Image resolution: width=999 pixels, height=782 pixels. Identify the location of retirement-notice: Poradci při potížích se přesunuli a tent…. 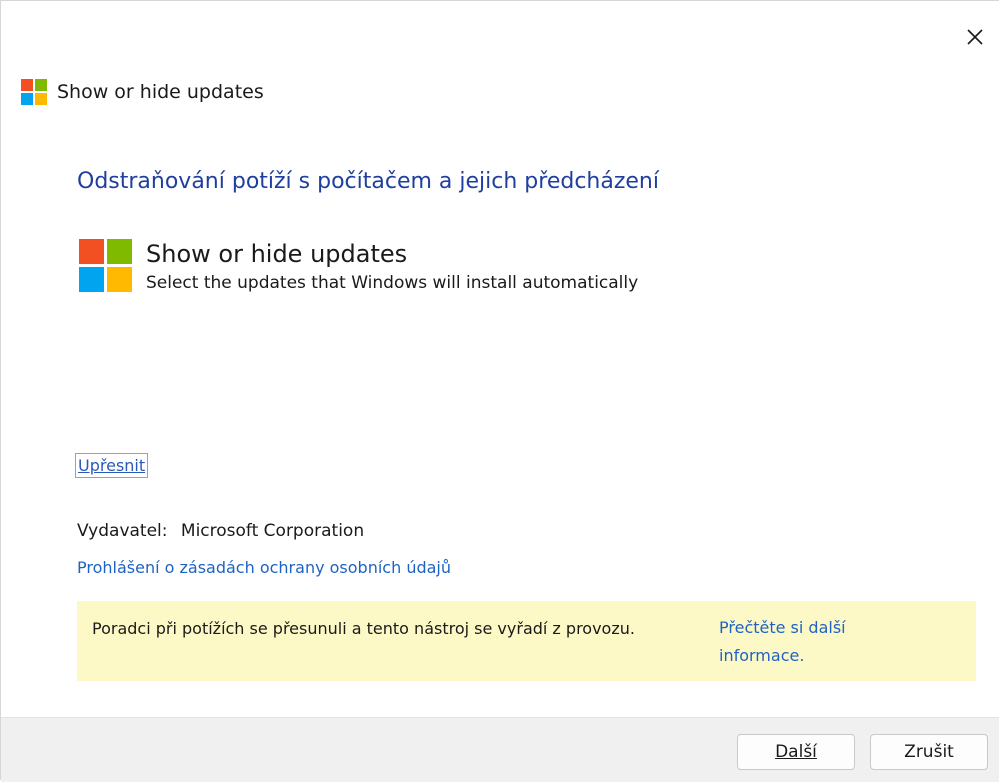
(526, 641).